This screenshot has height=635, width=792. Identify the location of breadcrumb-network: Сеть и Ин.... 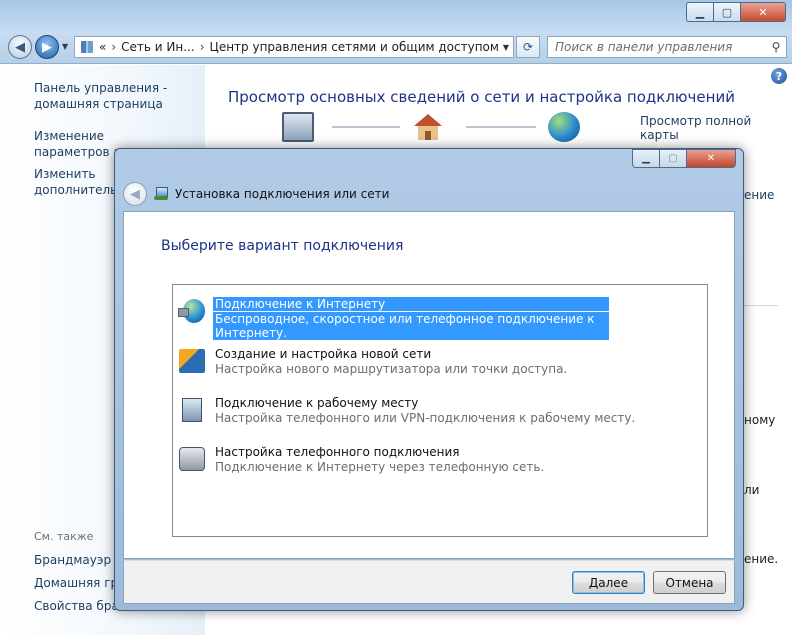
(158, 47).